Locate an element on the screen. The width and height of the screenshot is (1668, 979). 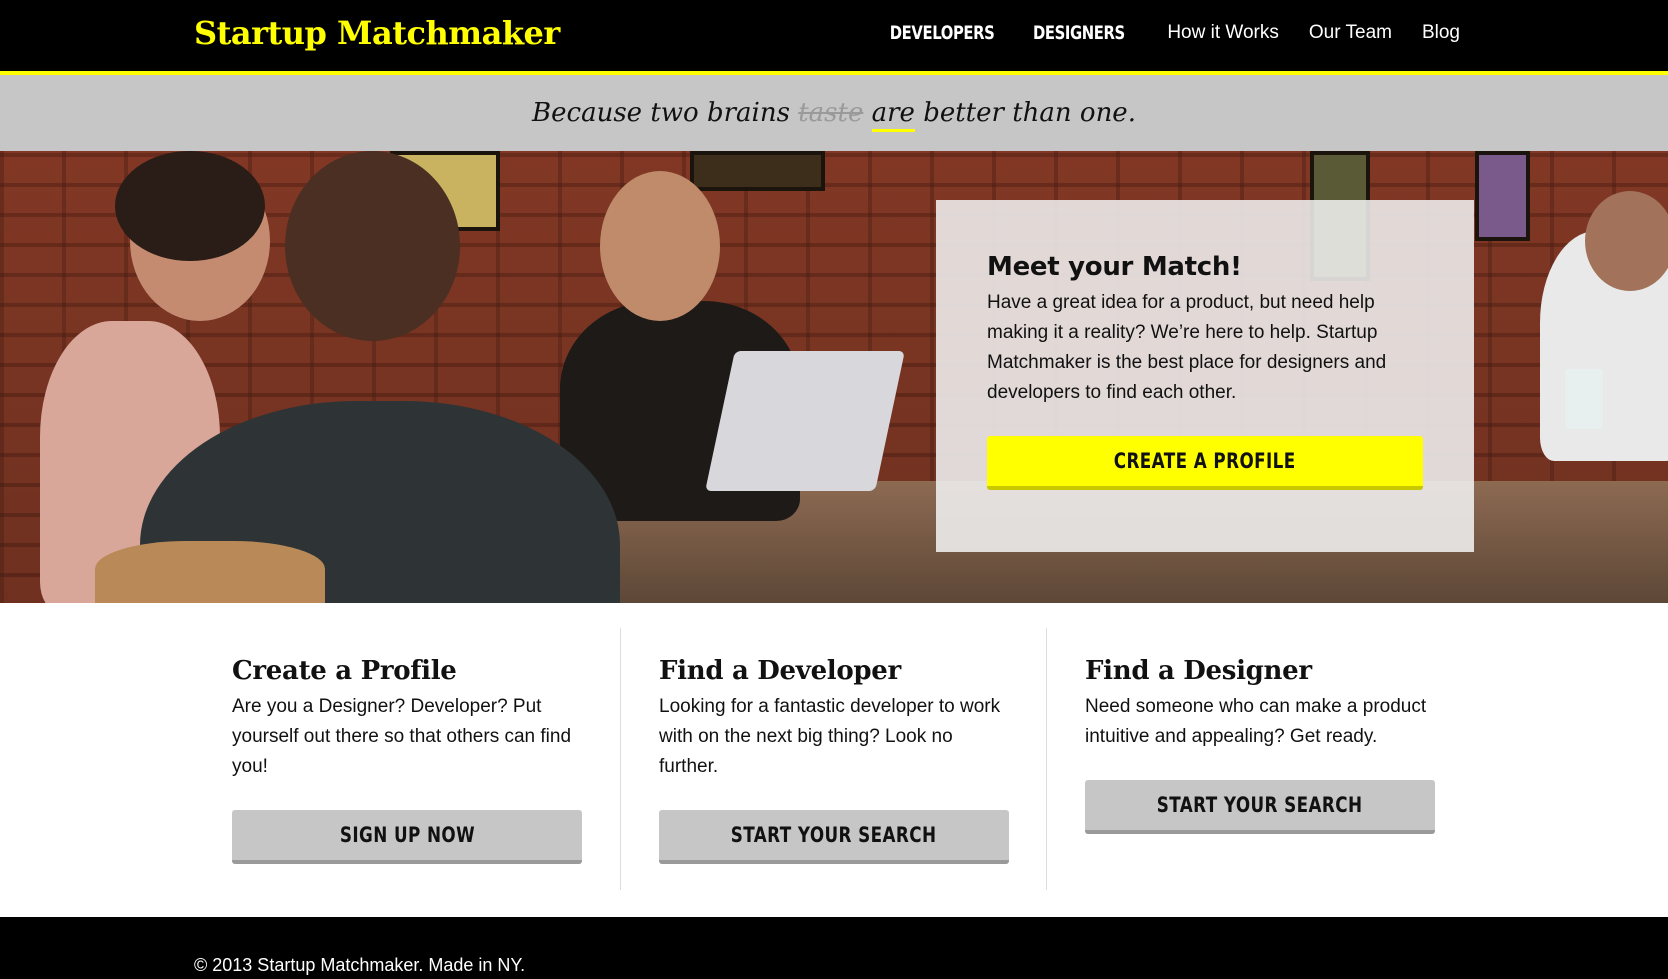
water-glass is located at coordinates (1584, 399).